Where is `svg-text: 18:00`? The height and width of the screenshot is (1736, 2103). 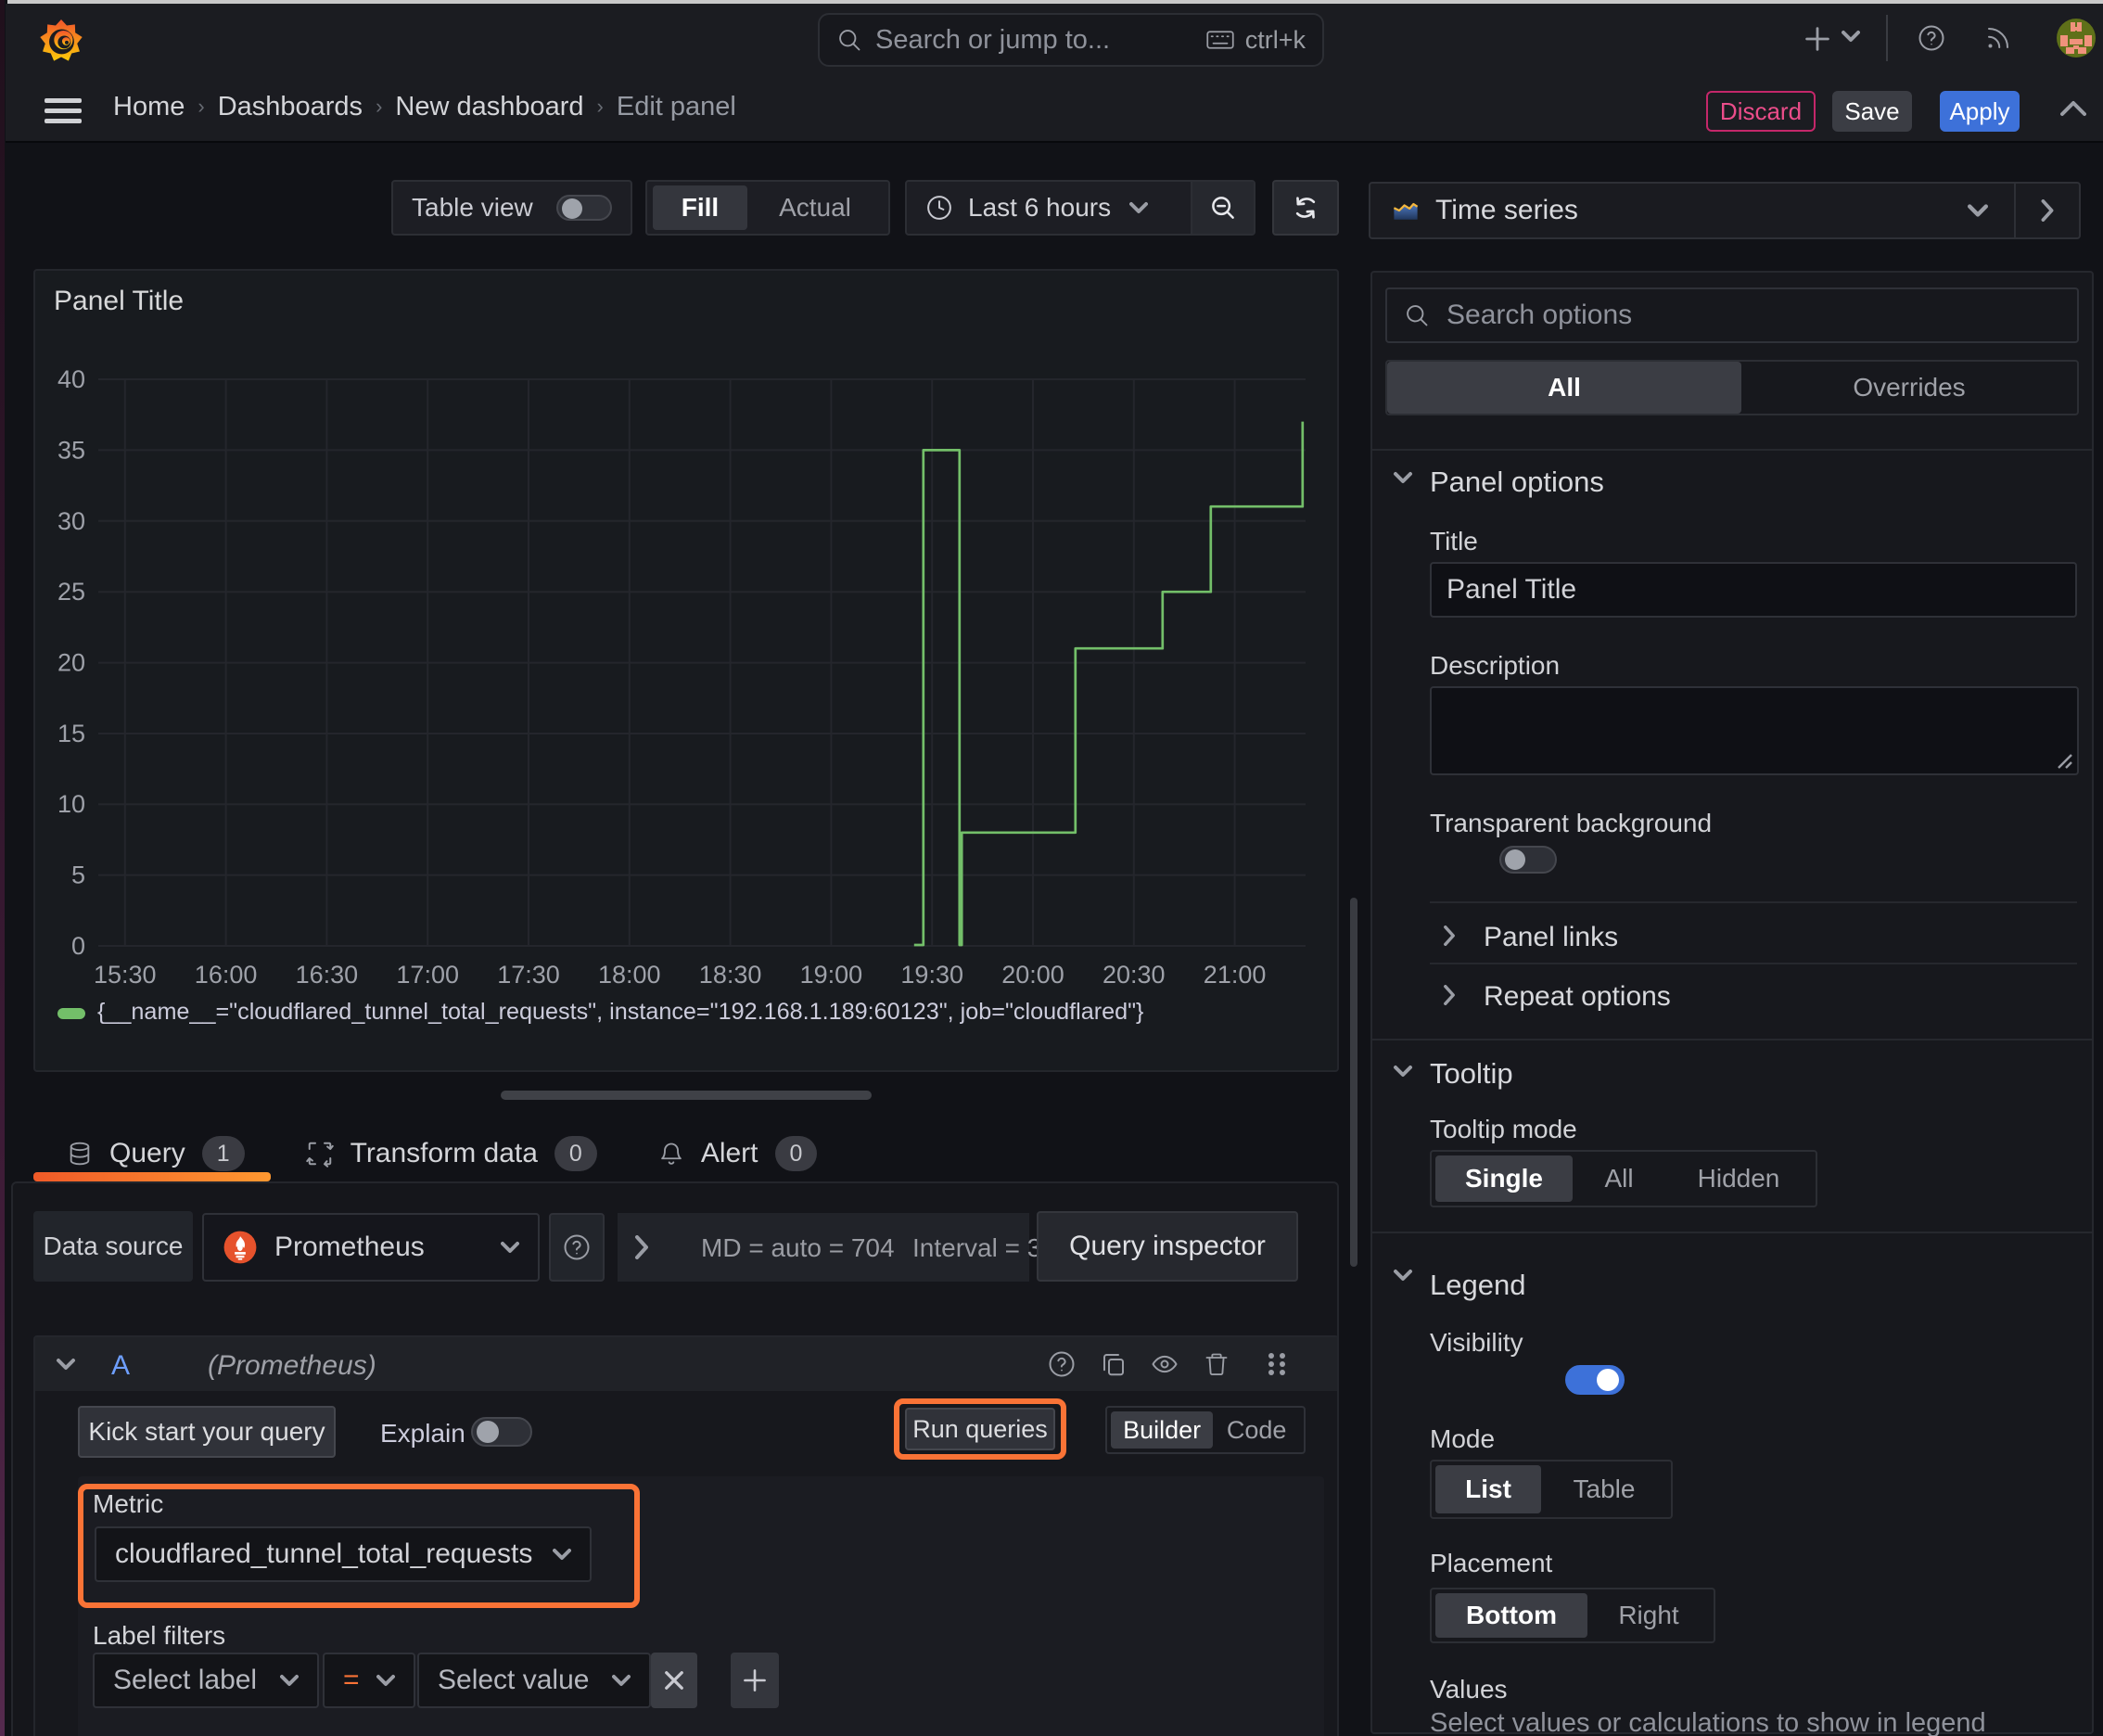
svg-text: 18:00 is located at coordinates (629, 975).